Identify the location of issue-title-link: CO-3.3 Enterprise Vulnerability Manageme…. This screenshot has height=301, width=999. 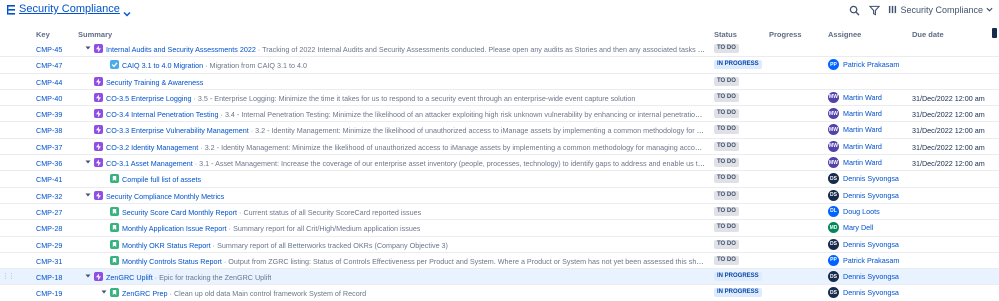
(177, 130).